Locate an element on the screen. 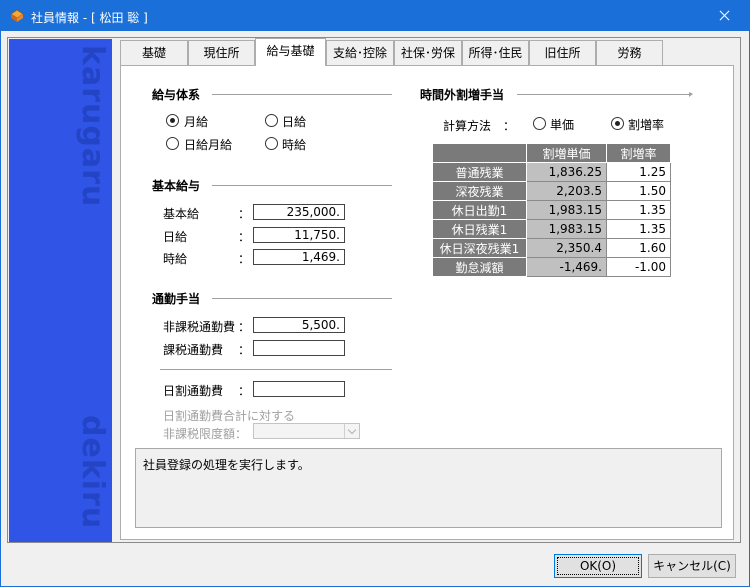 This screenshot has height=587, width=750. daily-commute-colon: ： is located at coordinates (244, 391).